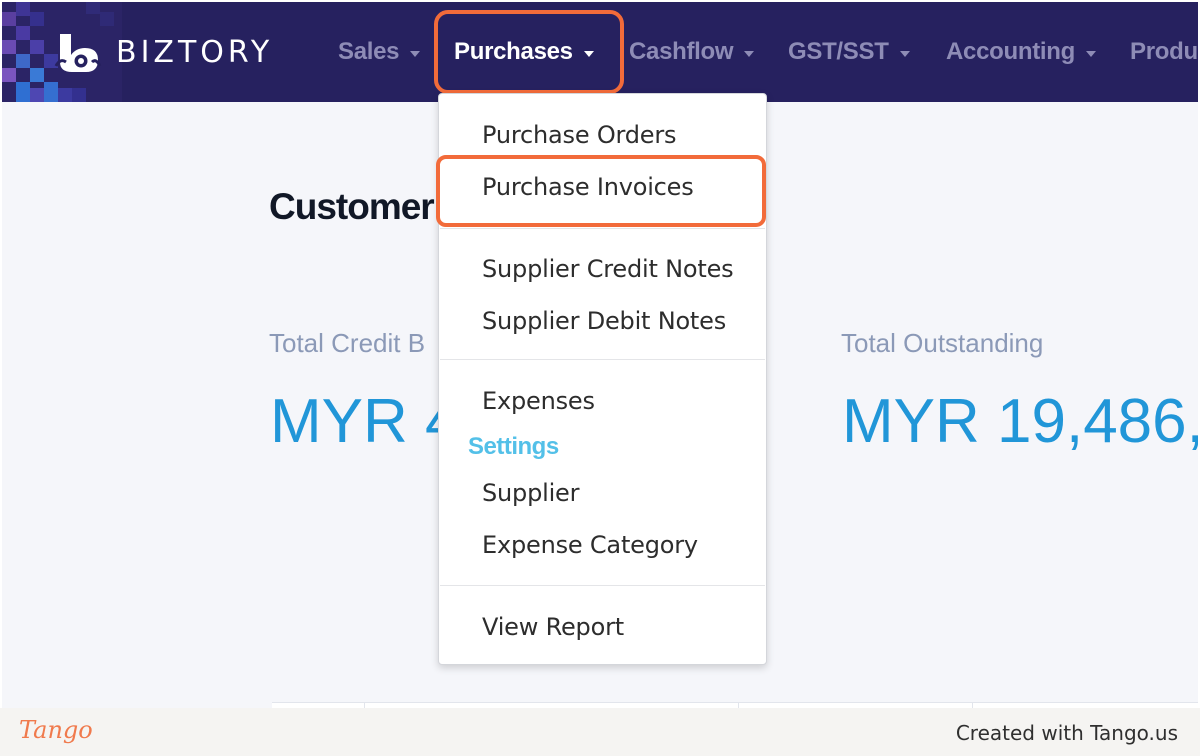 The image size is (1200, 756). I want to click on purchases-highlight-frame, so click(529, 52).